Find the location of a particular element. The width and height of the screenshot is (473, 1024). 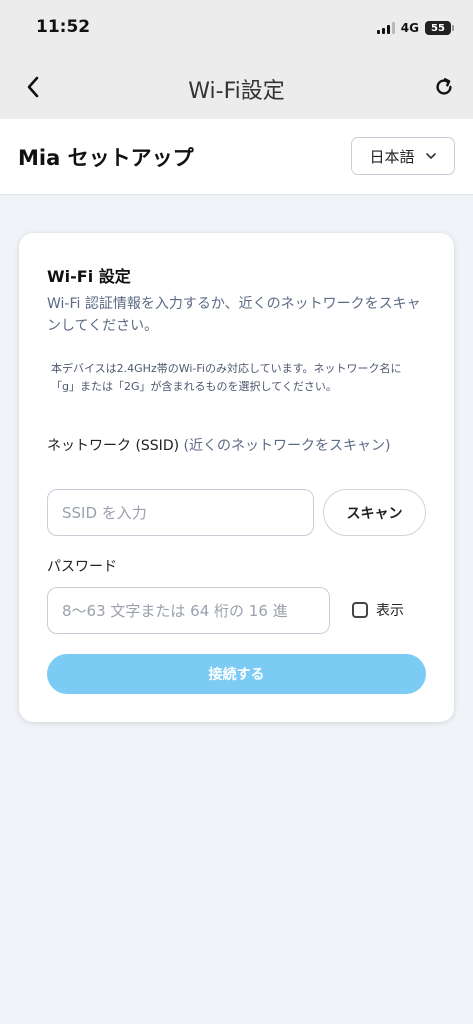

status-indicators: 4G 55 is located at coordinates (415, 28).